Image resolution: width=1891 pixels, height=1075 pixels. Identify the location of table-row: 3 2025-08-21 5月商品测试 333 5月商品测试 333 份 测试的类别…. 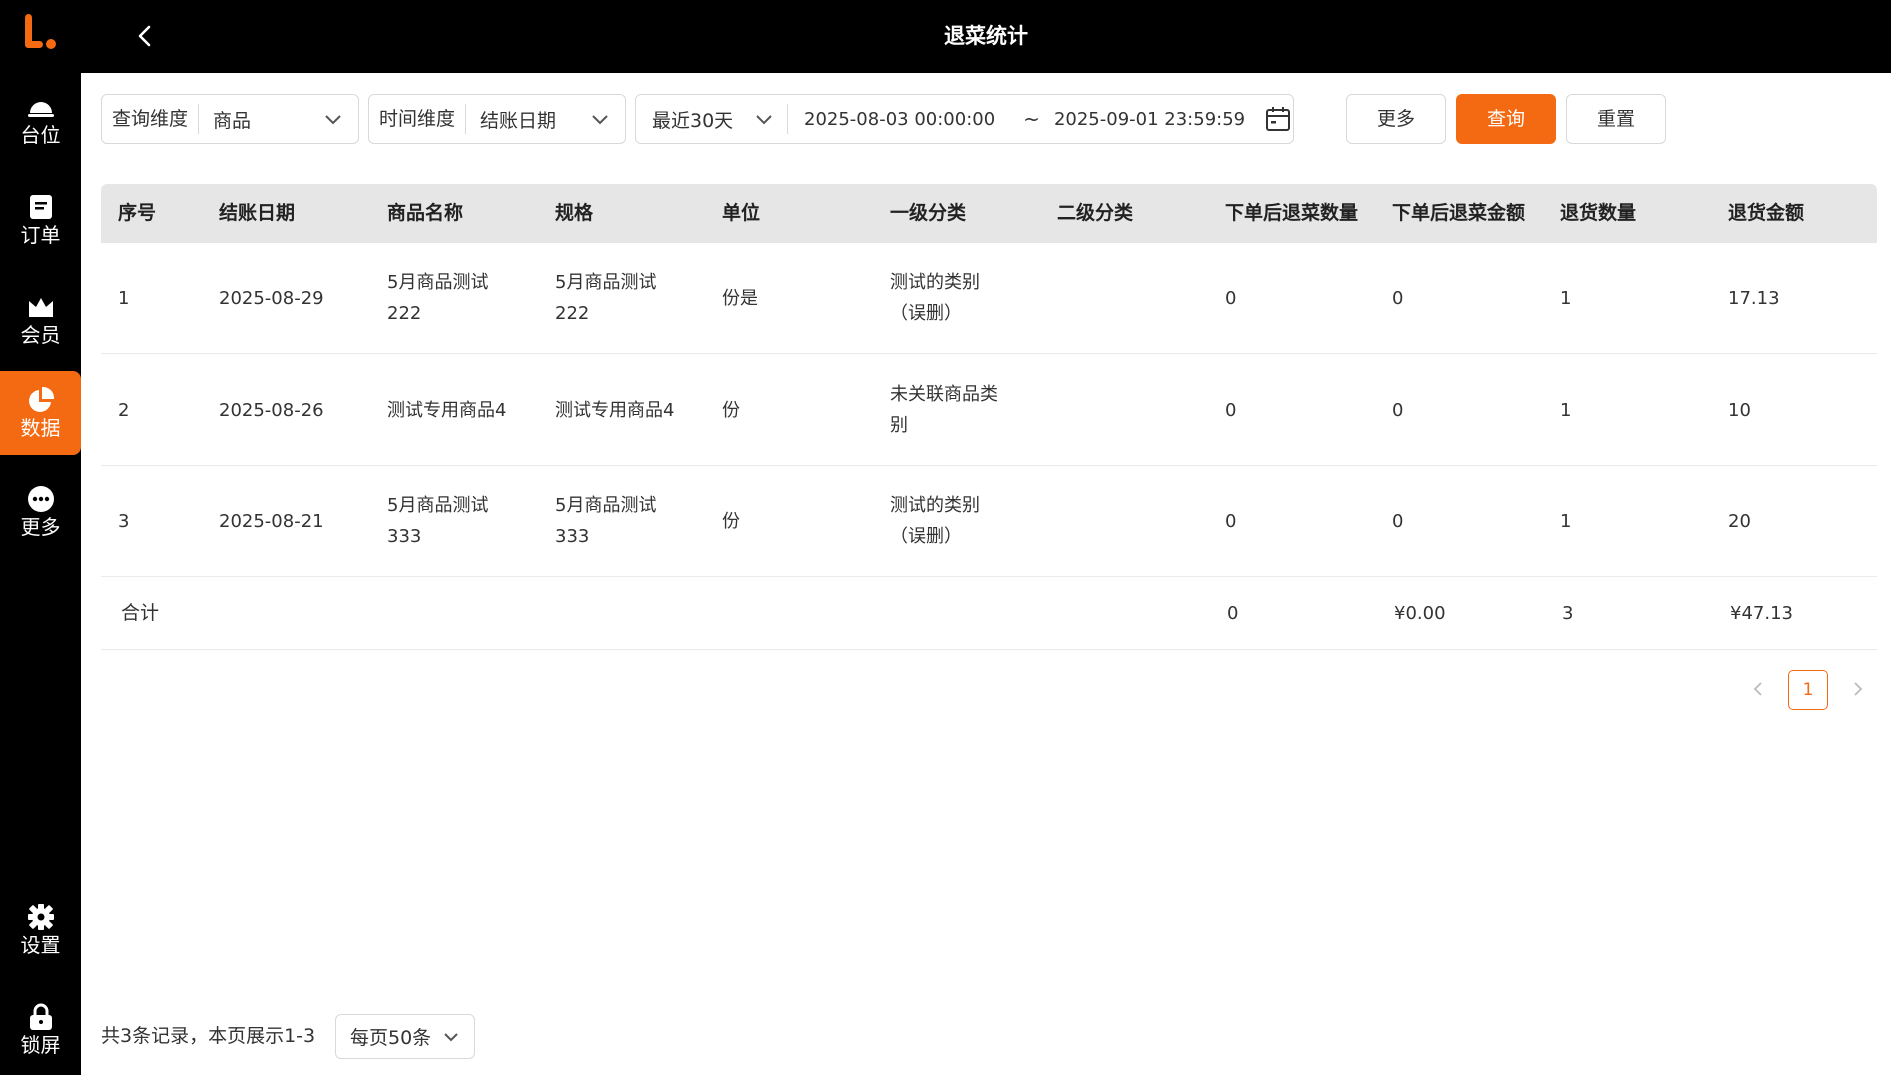
(989, 521).